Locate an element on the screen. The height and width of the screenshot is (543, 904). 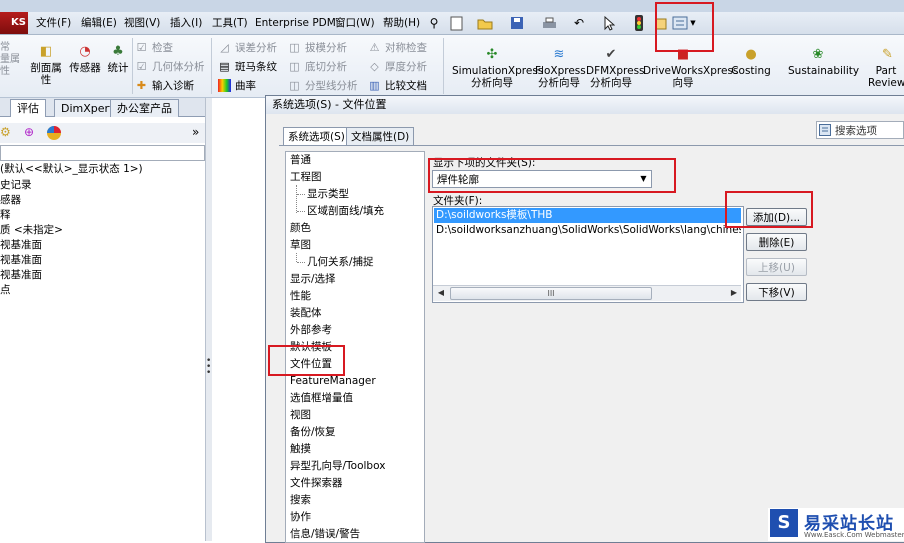
statistics-label: 统计 is located at coordinates (118, 68).